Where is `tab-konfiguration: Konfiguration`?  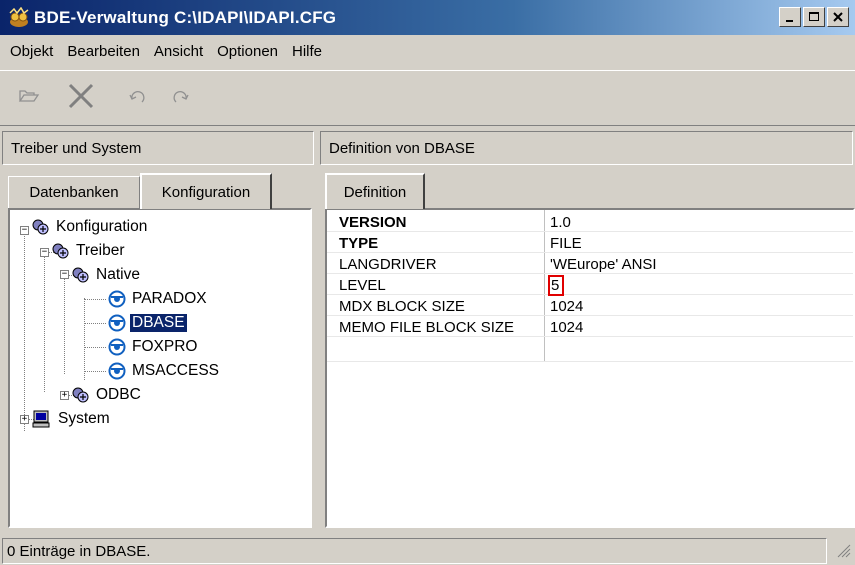
tab-konfiguration: Konfiguration is located at coordinates (206, 191).